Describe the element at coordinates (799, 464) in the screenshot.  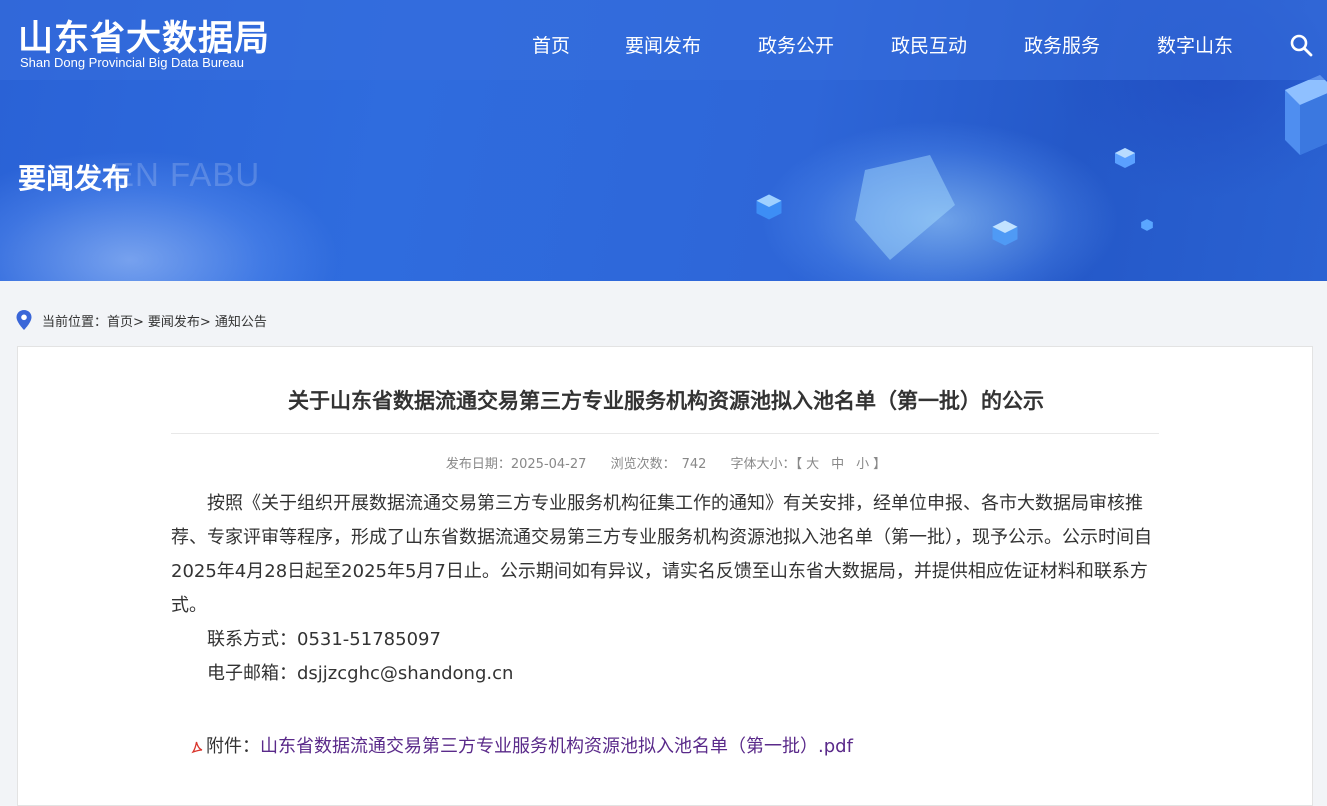
I see `bracket-open: 【` at that location.